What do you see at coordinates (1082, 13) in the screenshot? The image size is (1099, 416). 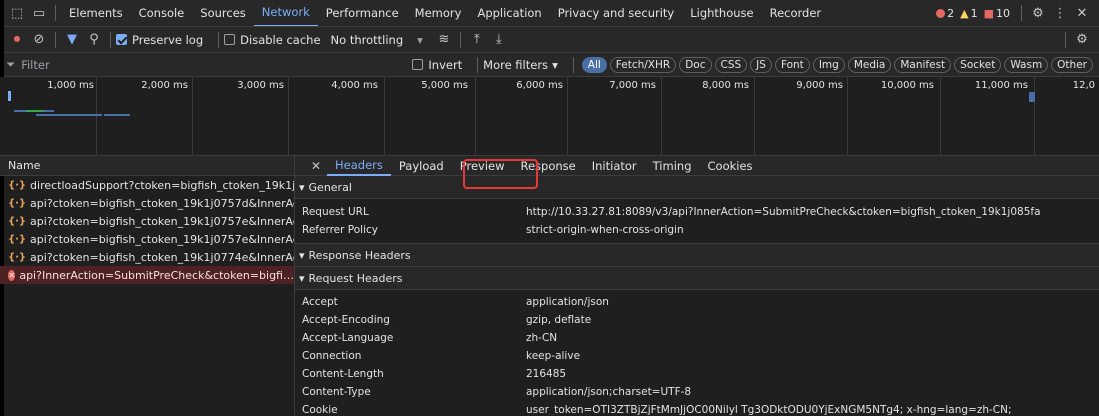 I see `close-icon: ✕` at bounding box center [1082, 13].